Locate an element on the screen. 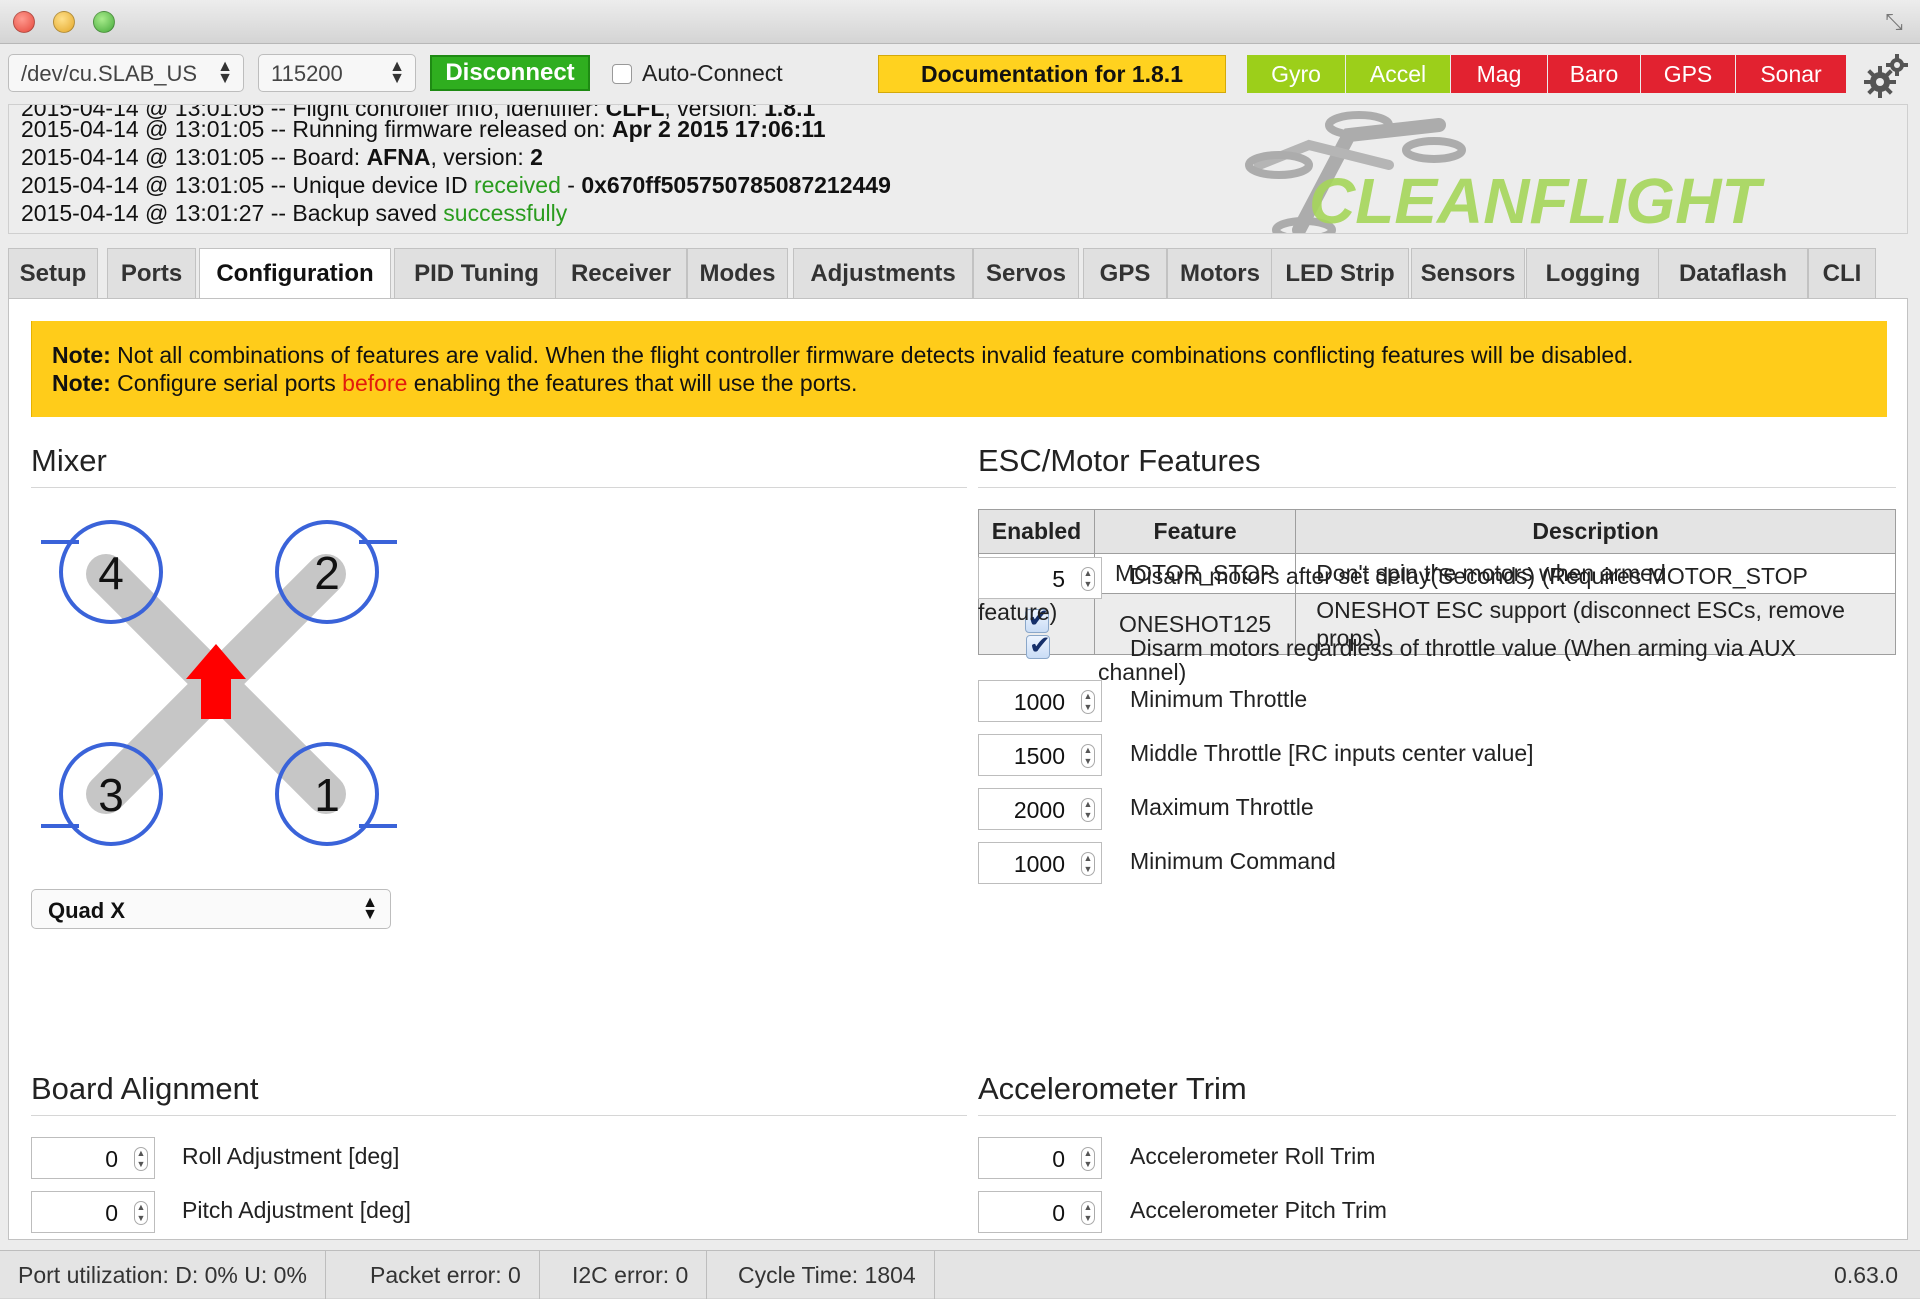 The height and width of the screenshot is (1299, 1920). accelerometer-trim-title: Accelerometer Trim is located at coordinates (1112, 1088).